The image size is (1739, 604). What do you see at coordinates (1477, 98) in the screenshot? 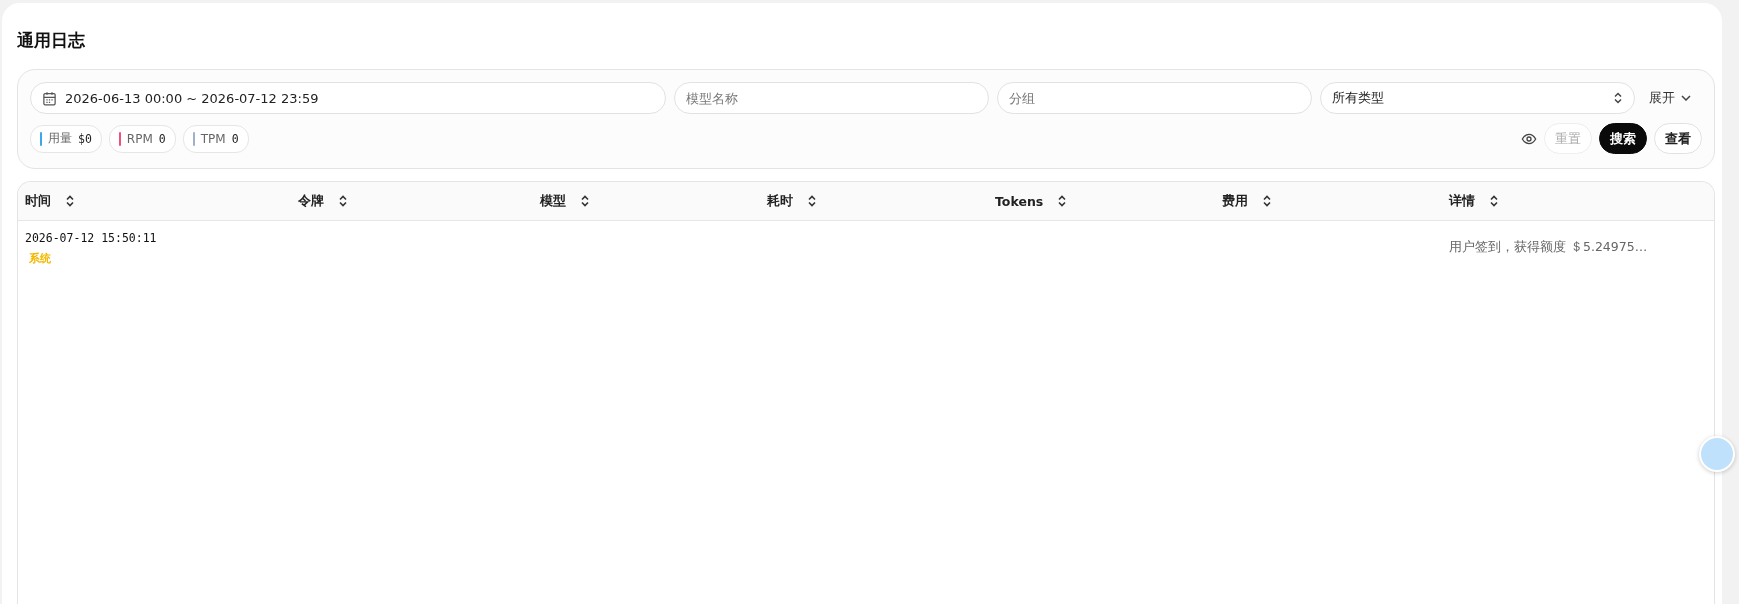
I see `type-select: 所有类型` at bounding box center [1477, 98].